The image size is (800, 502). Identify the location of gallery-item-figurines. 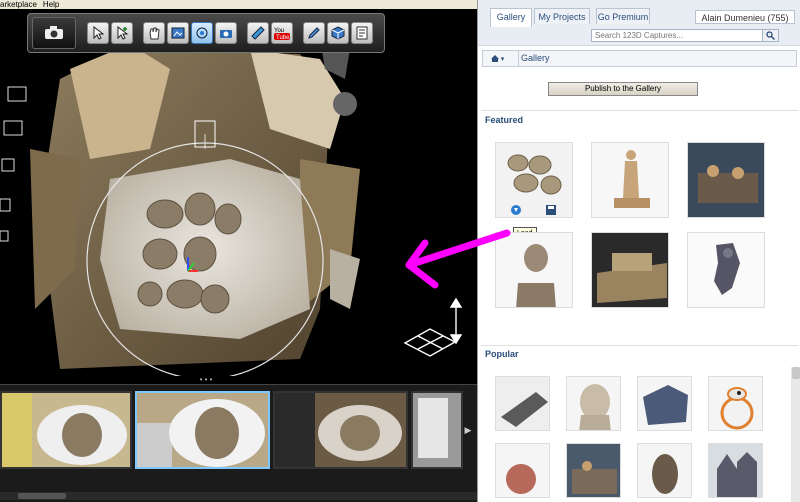
(726, 180).